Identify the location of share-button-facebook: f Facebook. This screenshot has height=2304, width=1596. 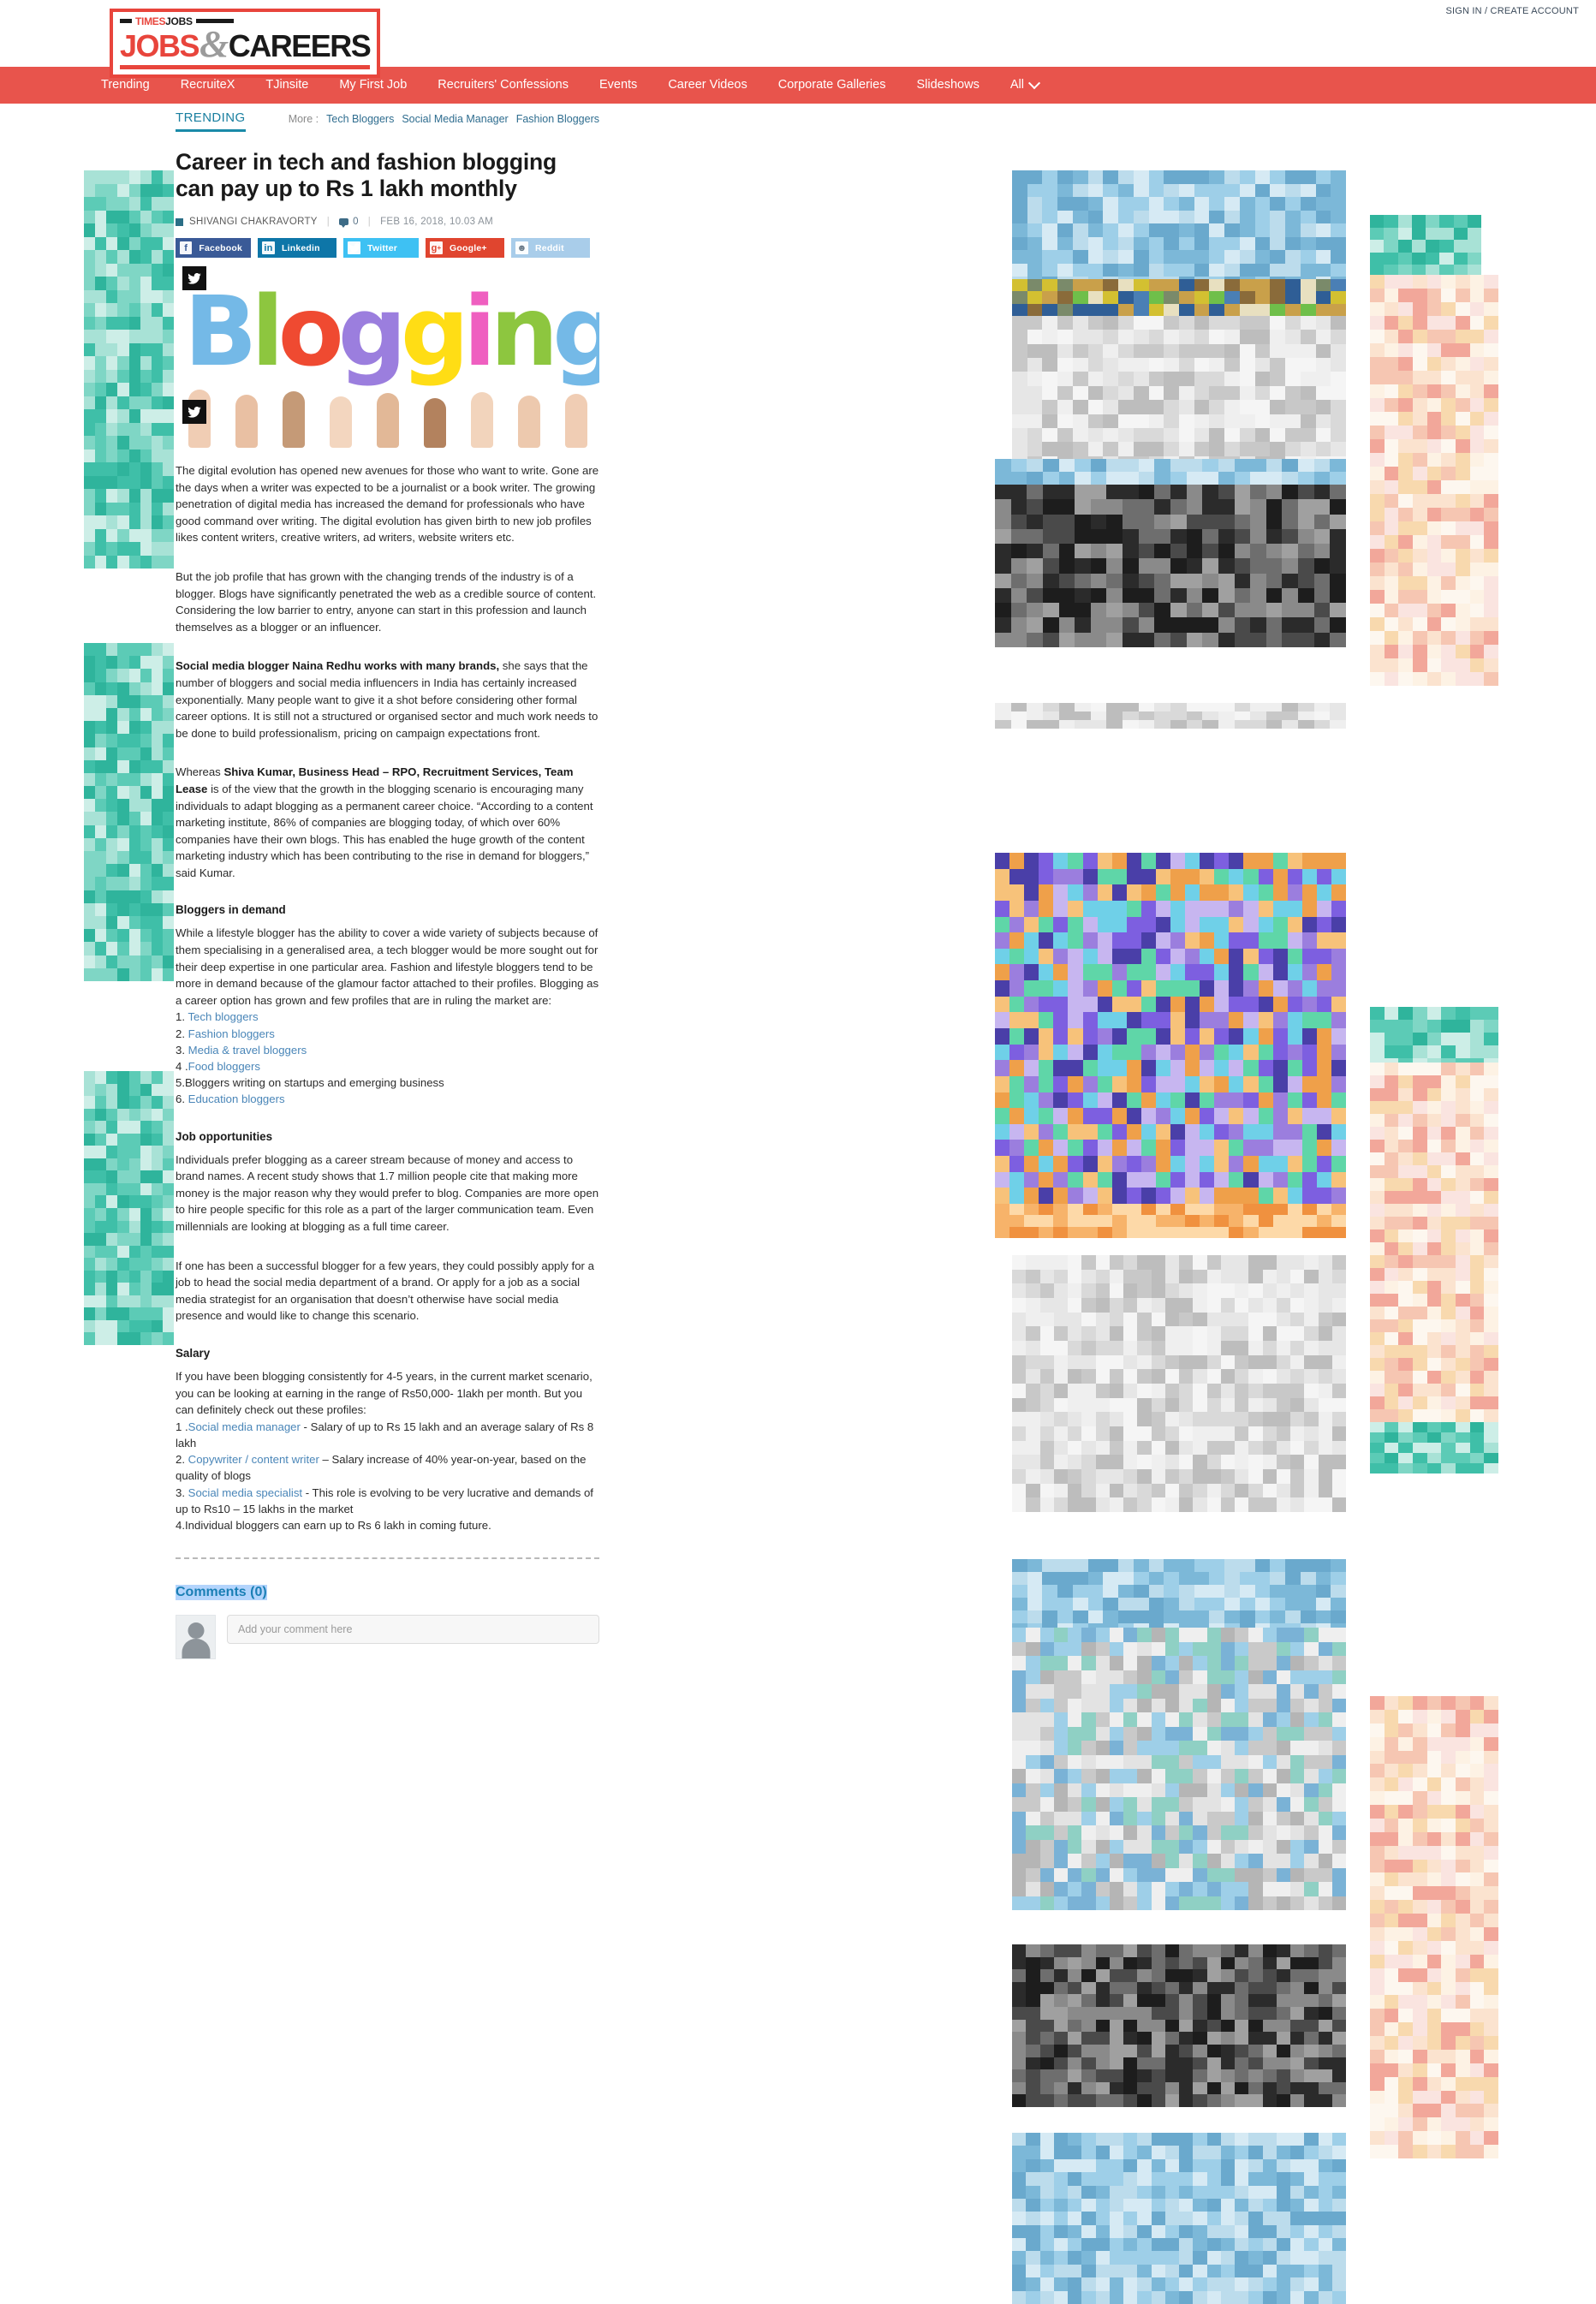
(213, 248).